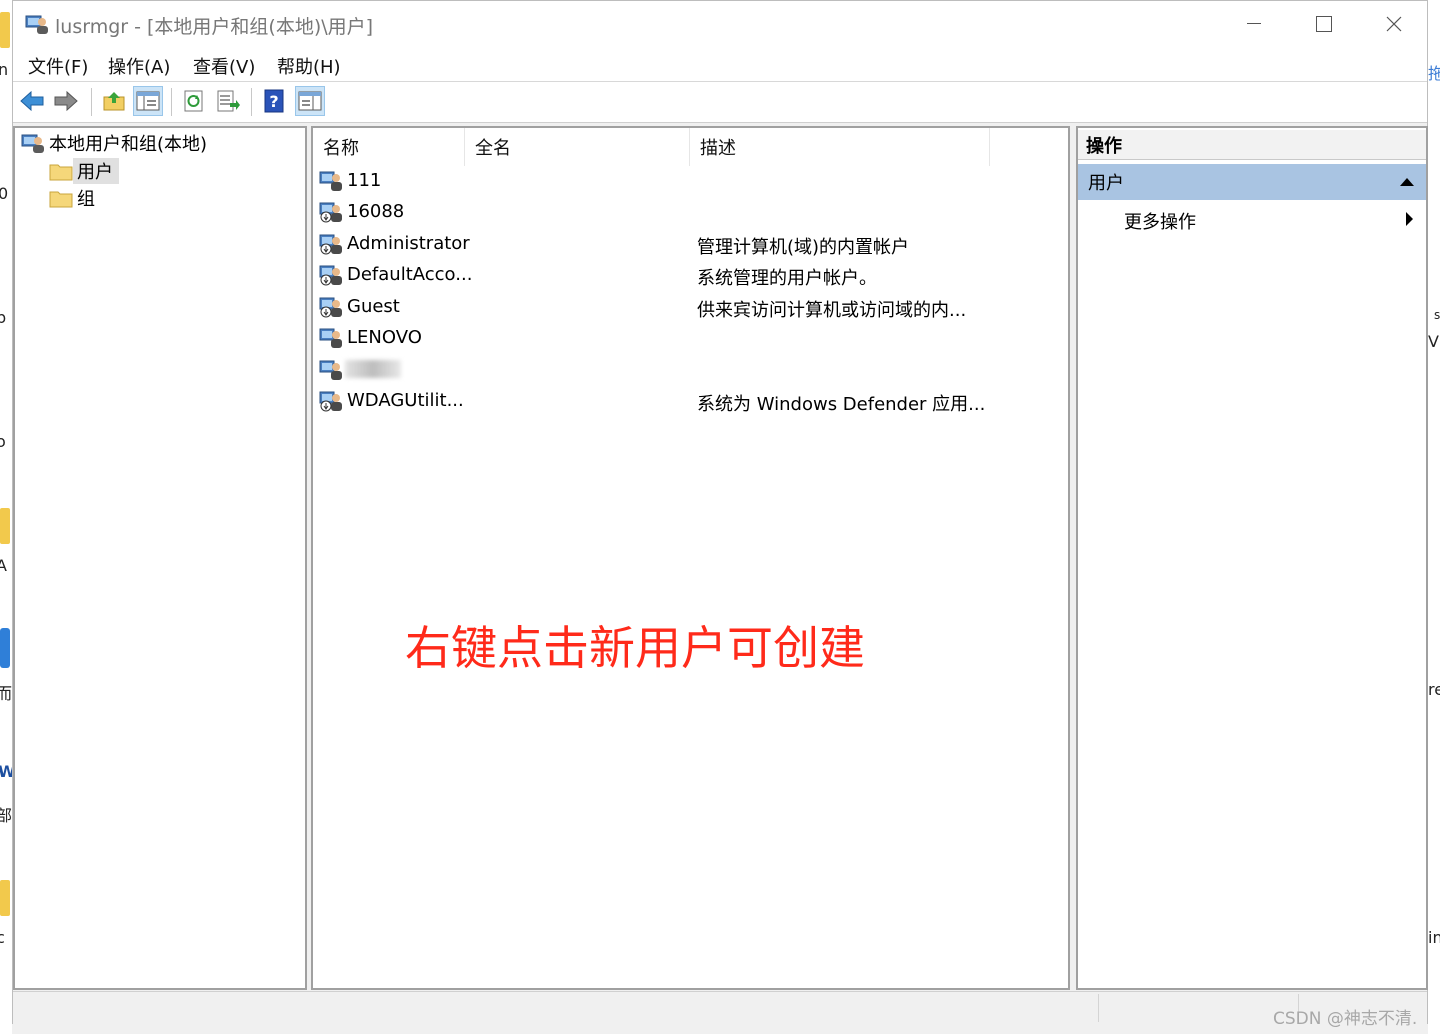 The image size is (1440, 1034). I want to click on actions-header: 操作, so click(1252, 145).